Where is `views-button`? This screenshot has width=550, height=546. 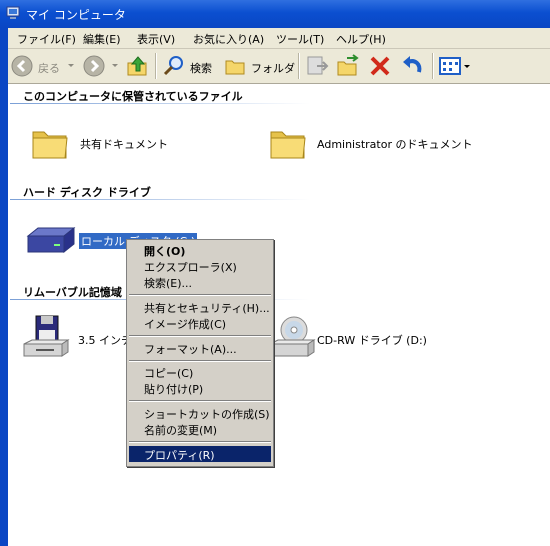 views-button is located at coordinates (455, 66).